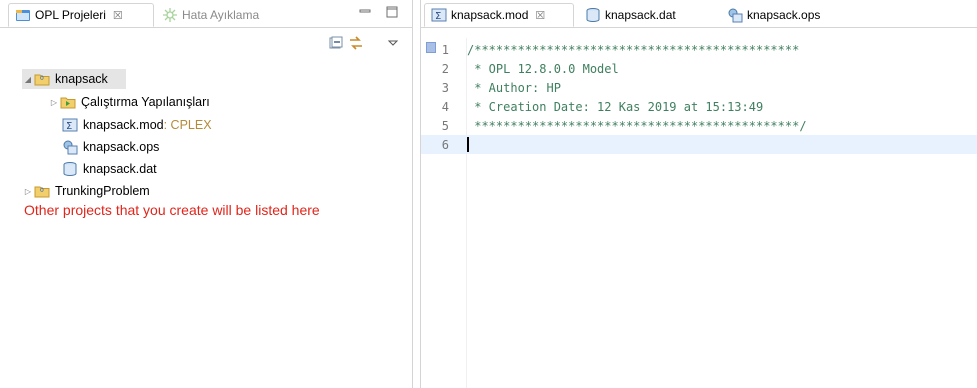  Describe the element at coordinates (68, 102) in the screenshot. I see `run-config-folder-icon` at that location.